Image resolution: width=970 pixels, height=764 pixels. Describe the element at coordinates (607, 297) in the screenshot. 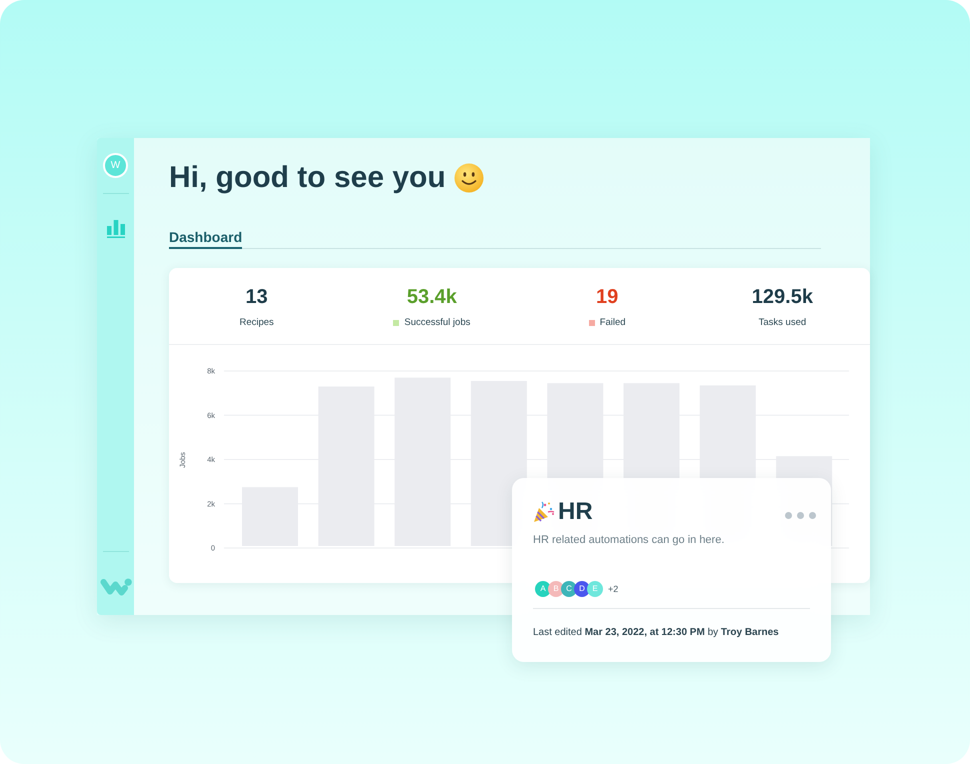

I see `stat-value: 19` at that location.